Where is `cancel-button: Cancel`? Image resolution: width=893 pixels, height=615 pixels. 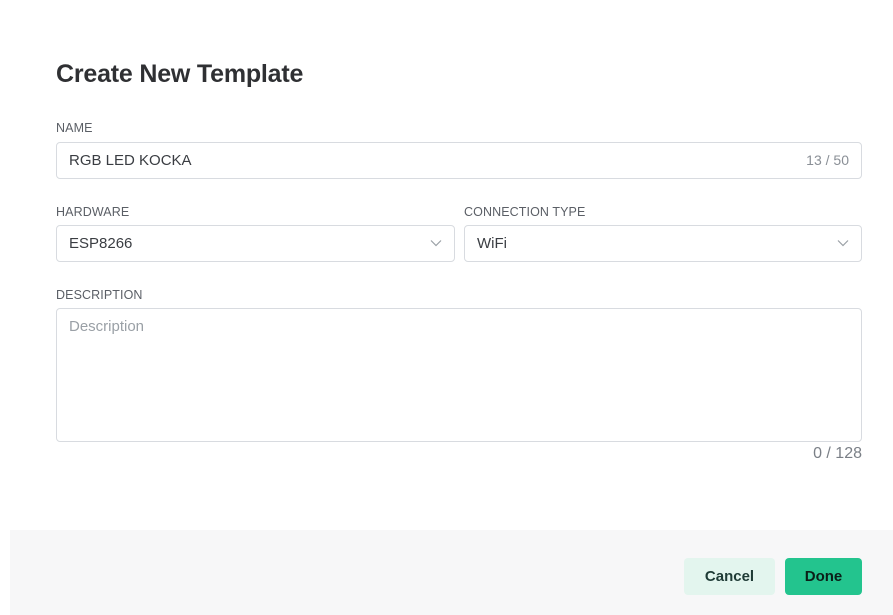
cancel-button: Cancel is located at coordinates (729, 576).